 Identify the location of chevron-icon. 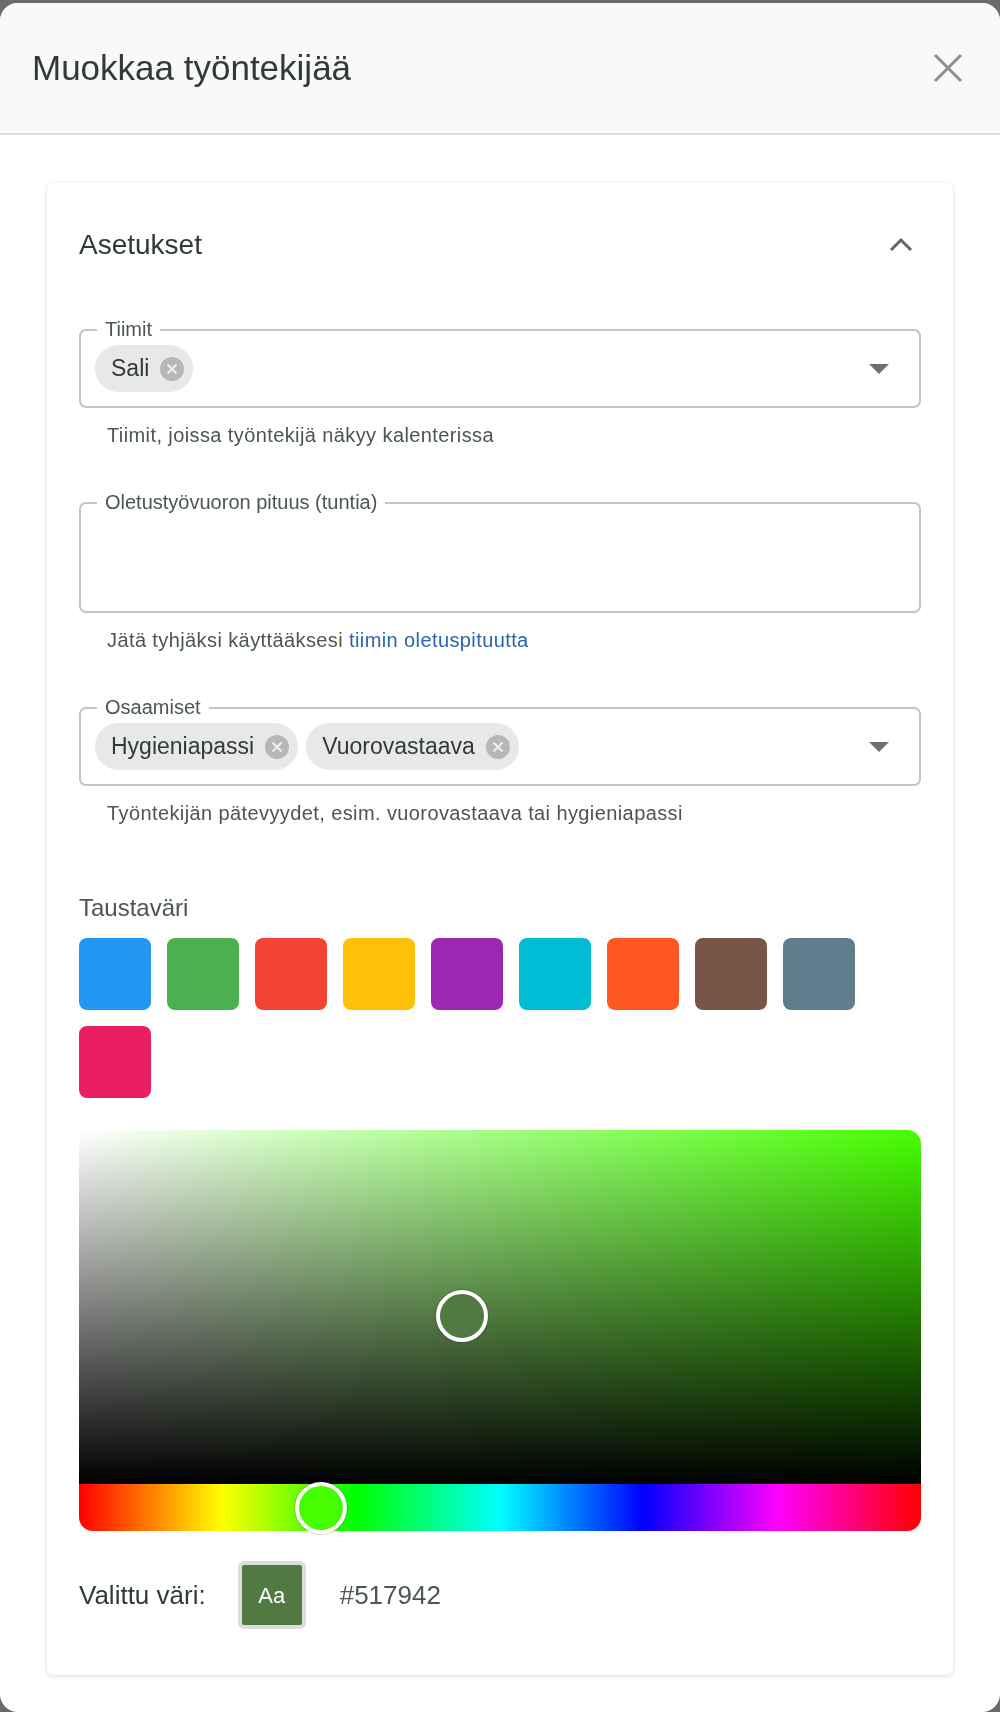
(901, 245).